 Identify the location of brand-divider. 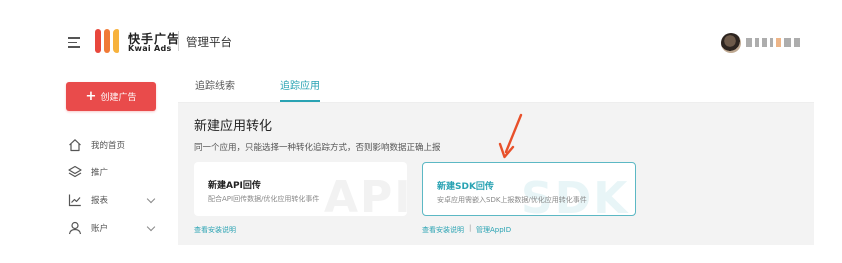
(178, 41).